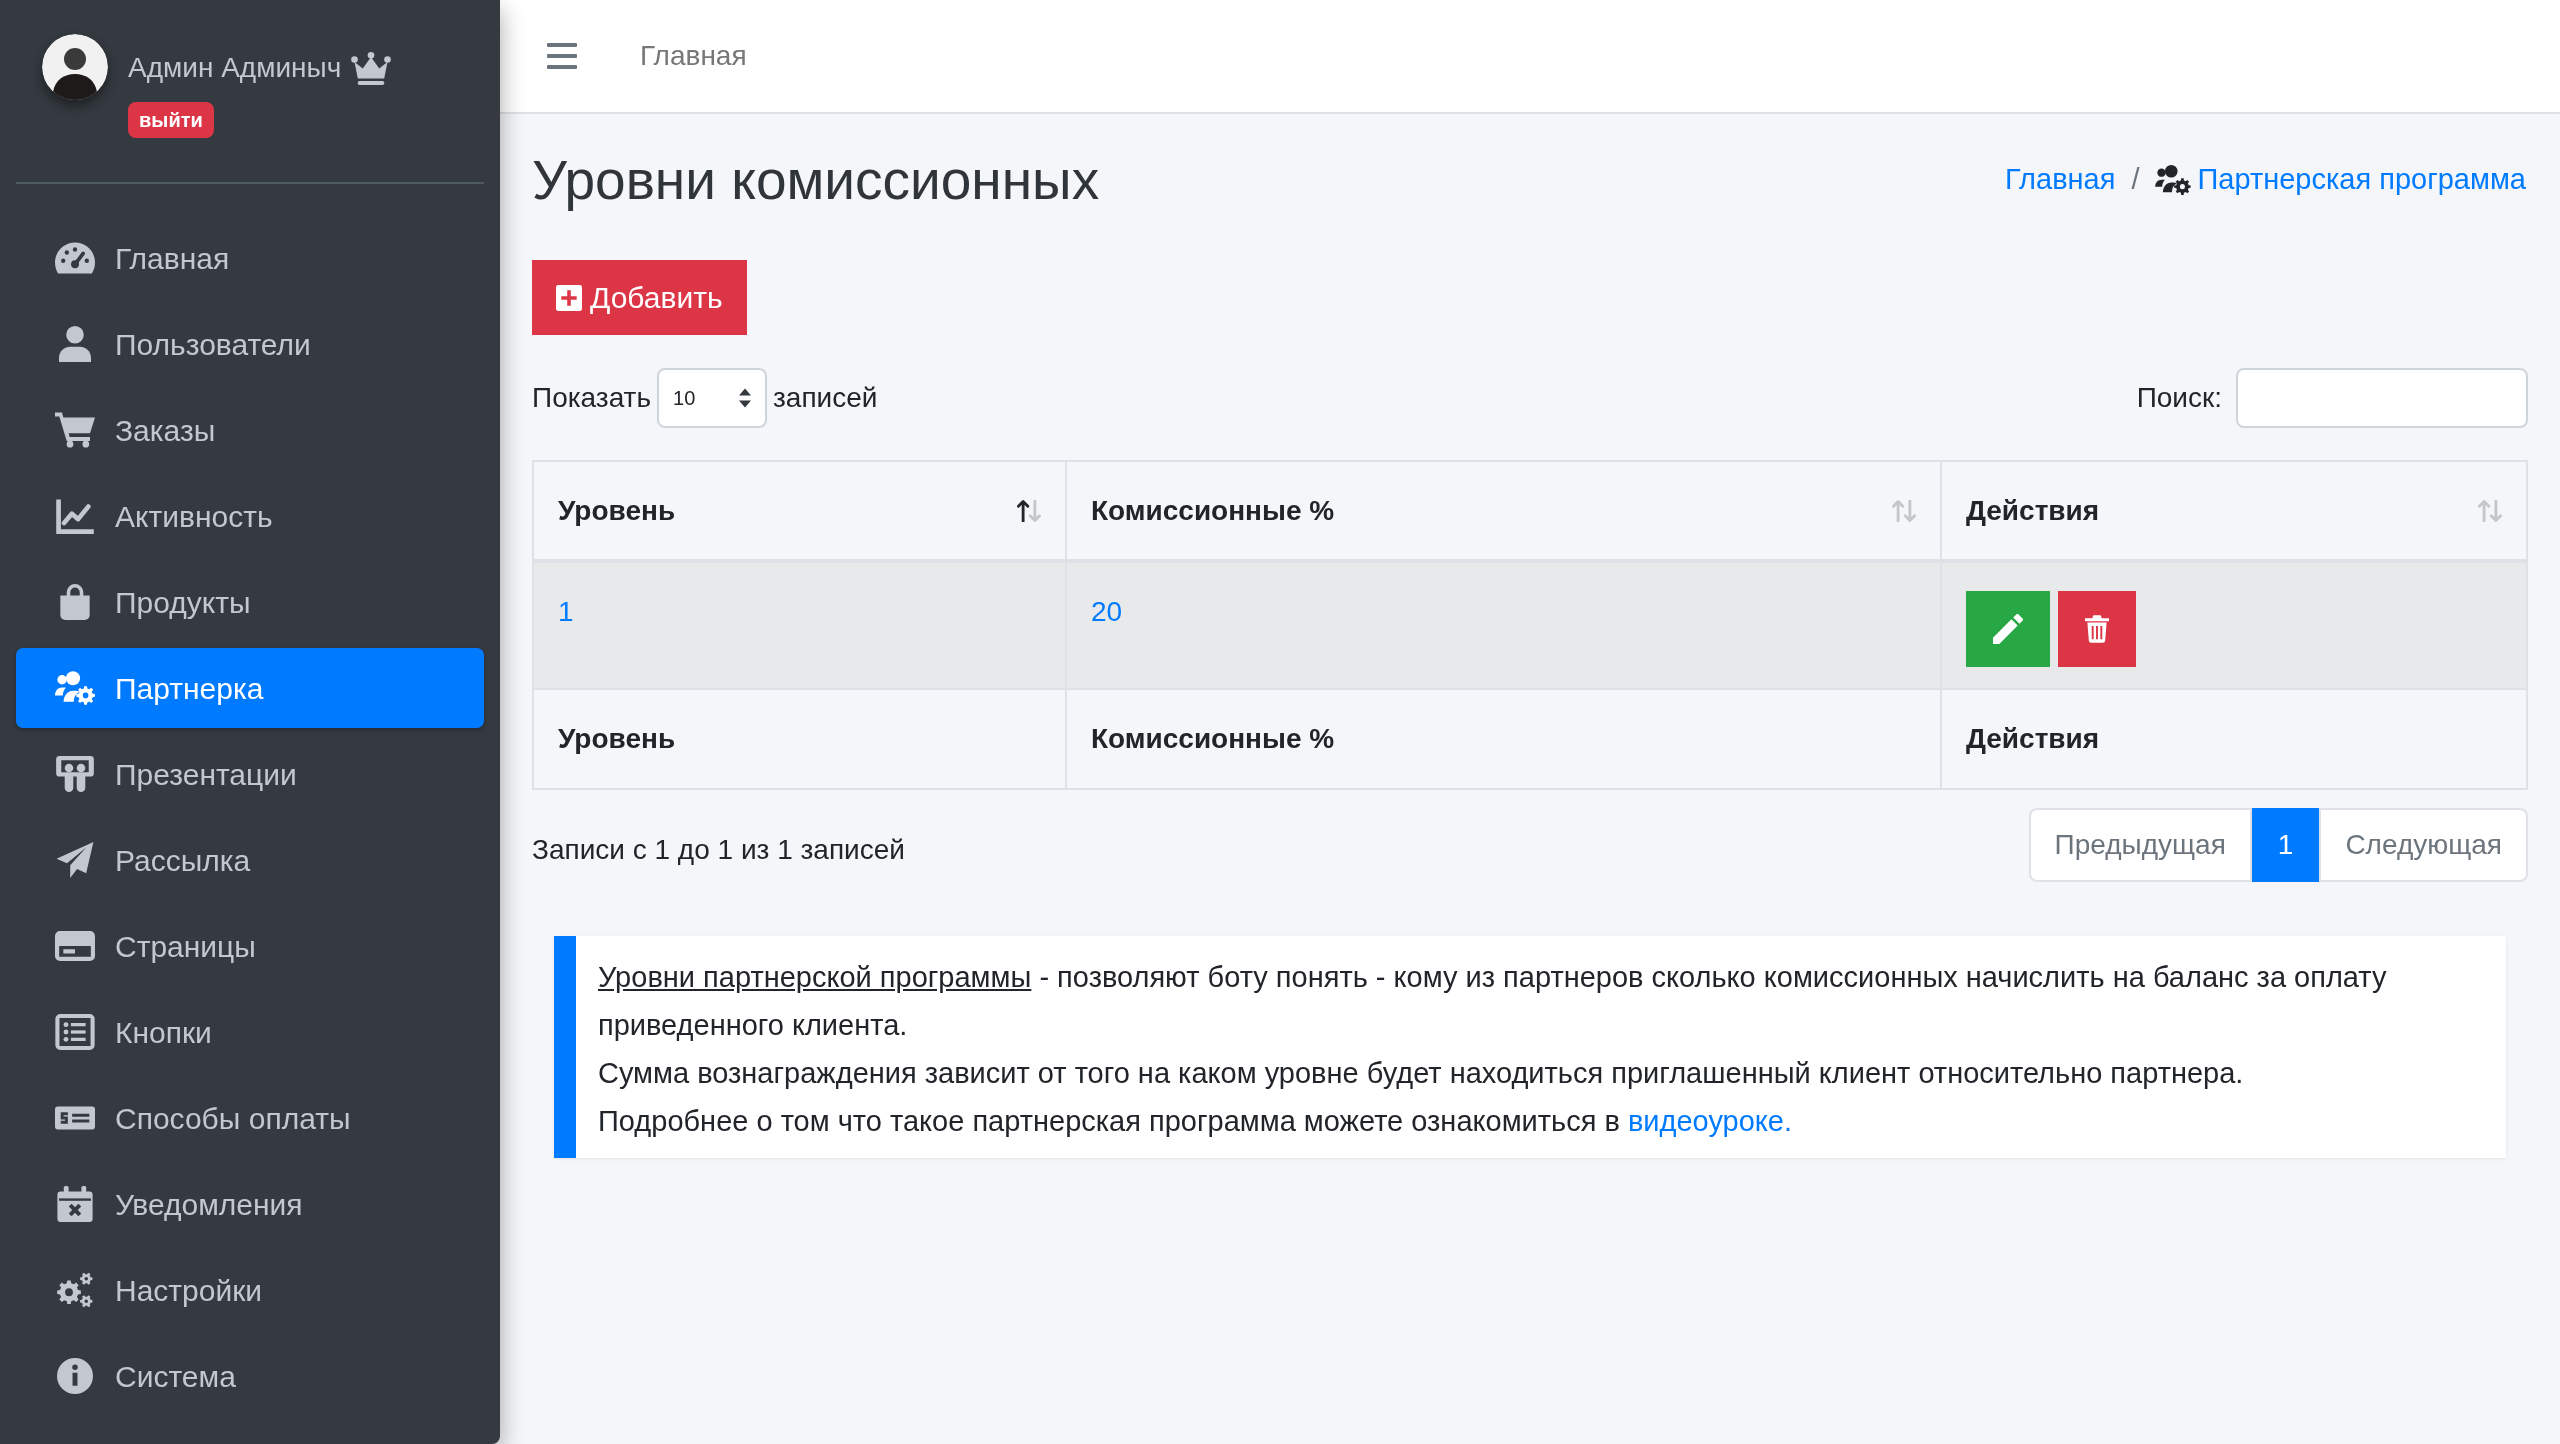 The image size is (2560, 1444). What do you see at coordinates (816, 180) in the screenshot?
I see `page-title: Уровни комиссионных` at bounding box center [816, 180].